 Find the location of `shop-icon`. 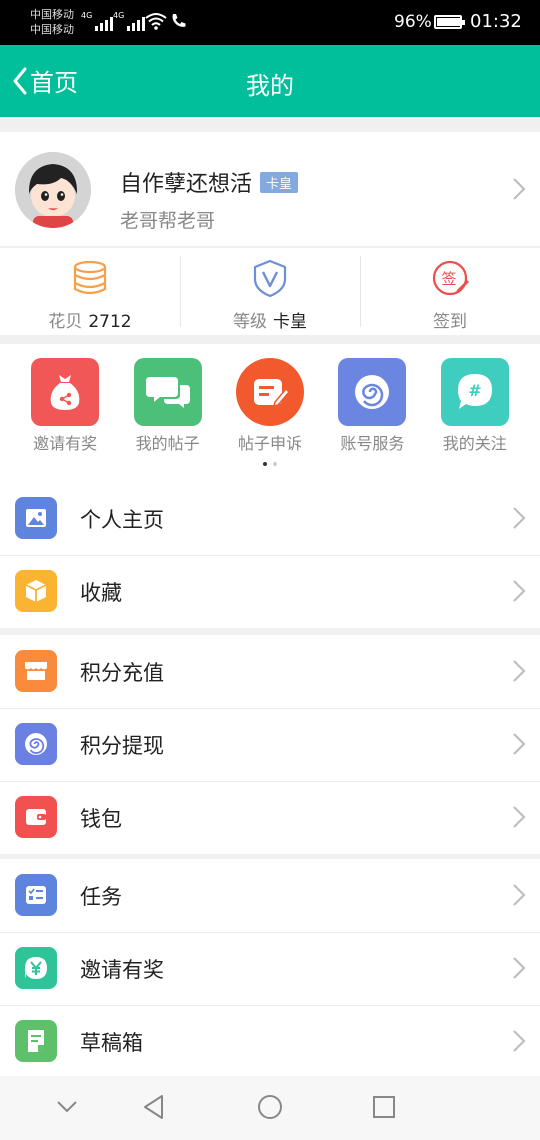

shop-icon is located at coordinates (36, 671).